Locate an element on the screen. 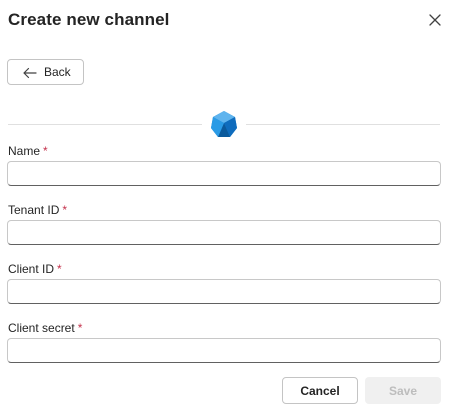 The width and height of the screenshot is (452, 412). tenant-id-label: Tenant ID * is located at coordinates (37, 210).